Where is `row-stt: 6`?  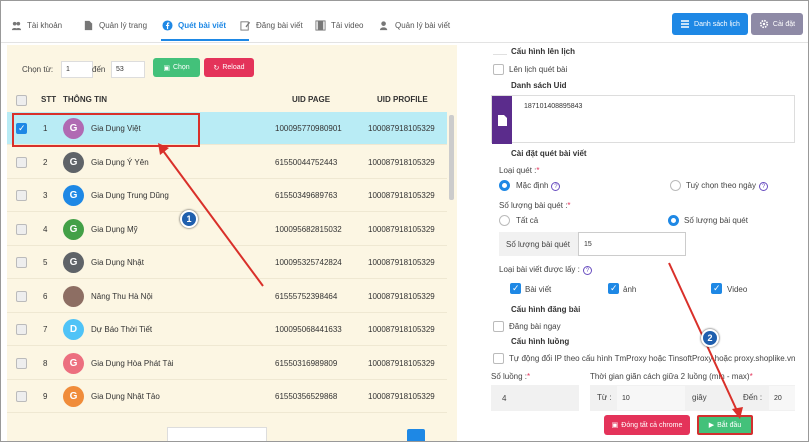 row-stt: 6 is located at coordinates (45, 296).